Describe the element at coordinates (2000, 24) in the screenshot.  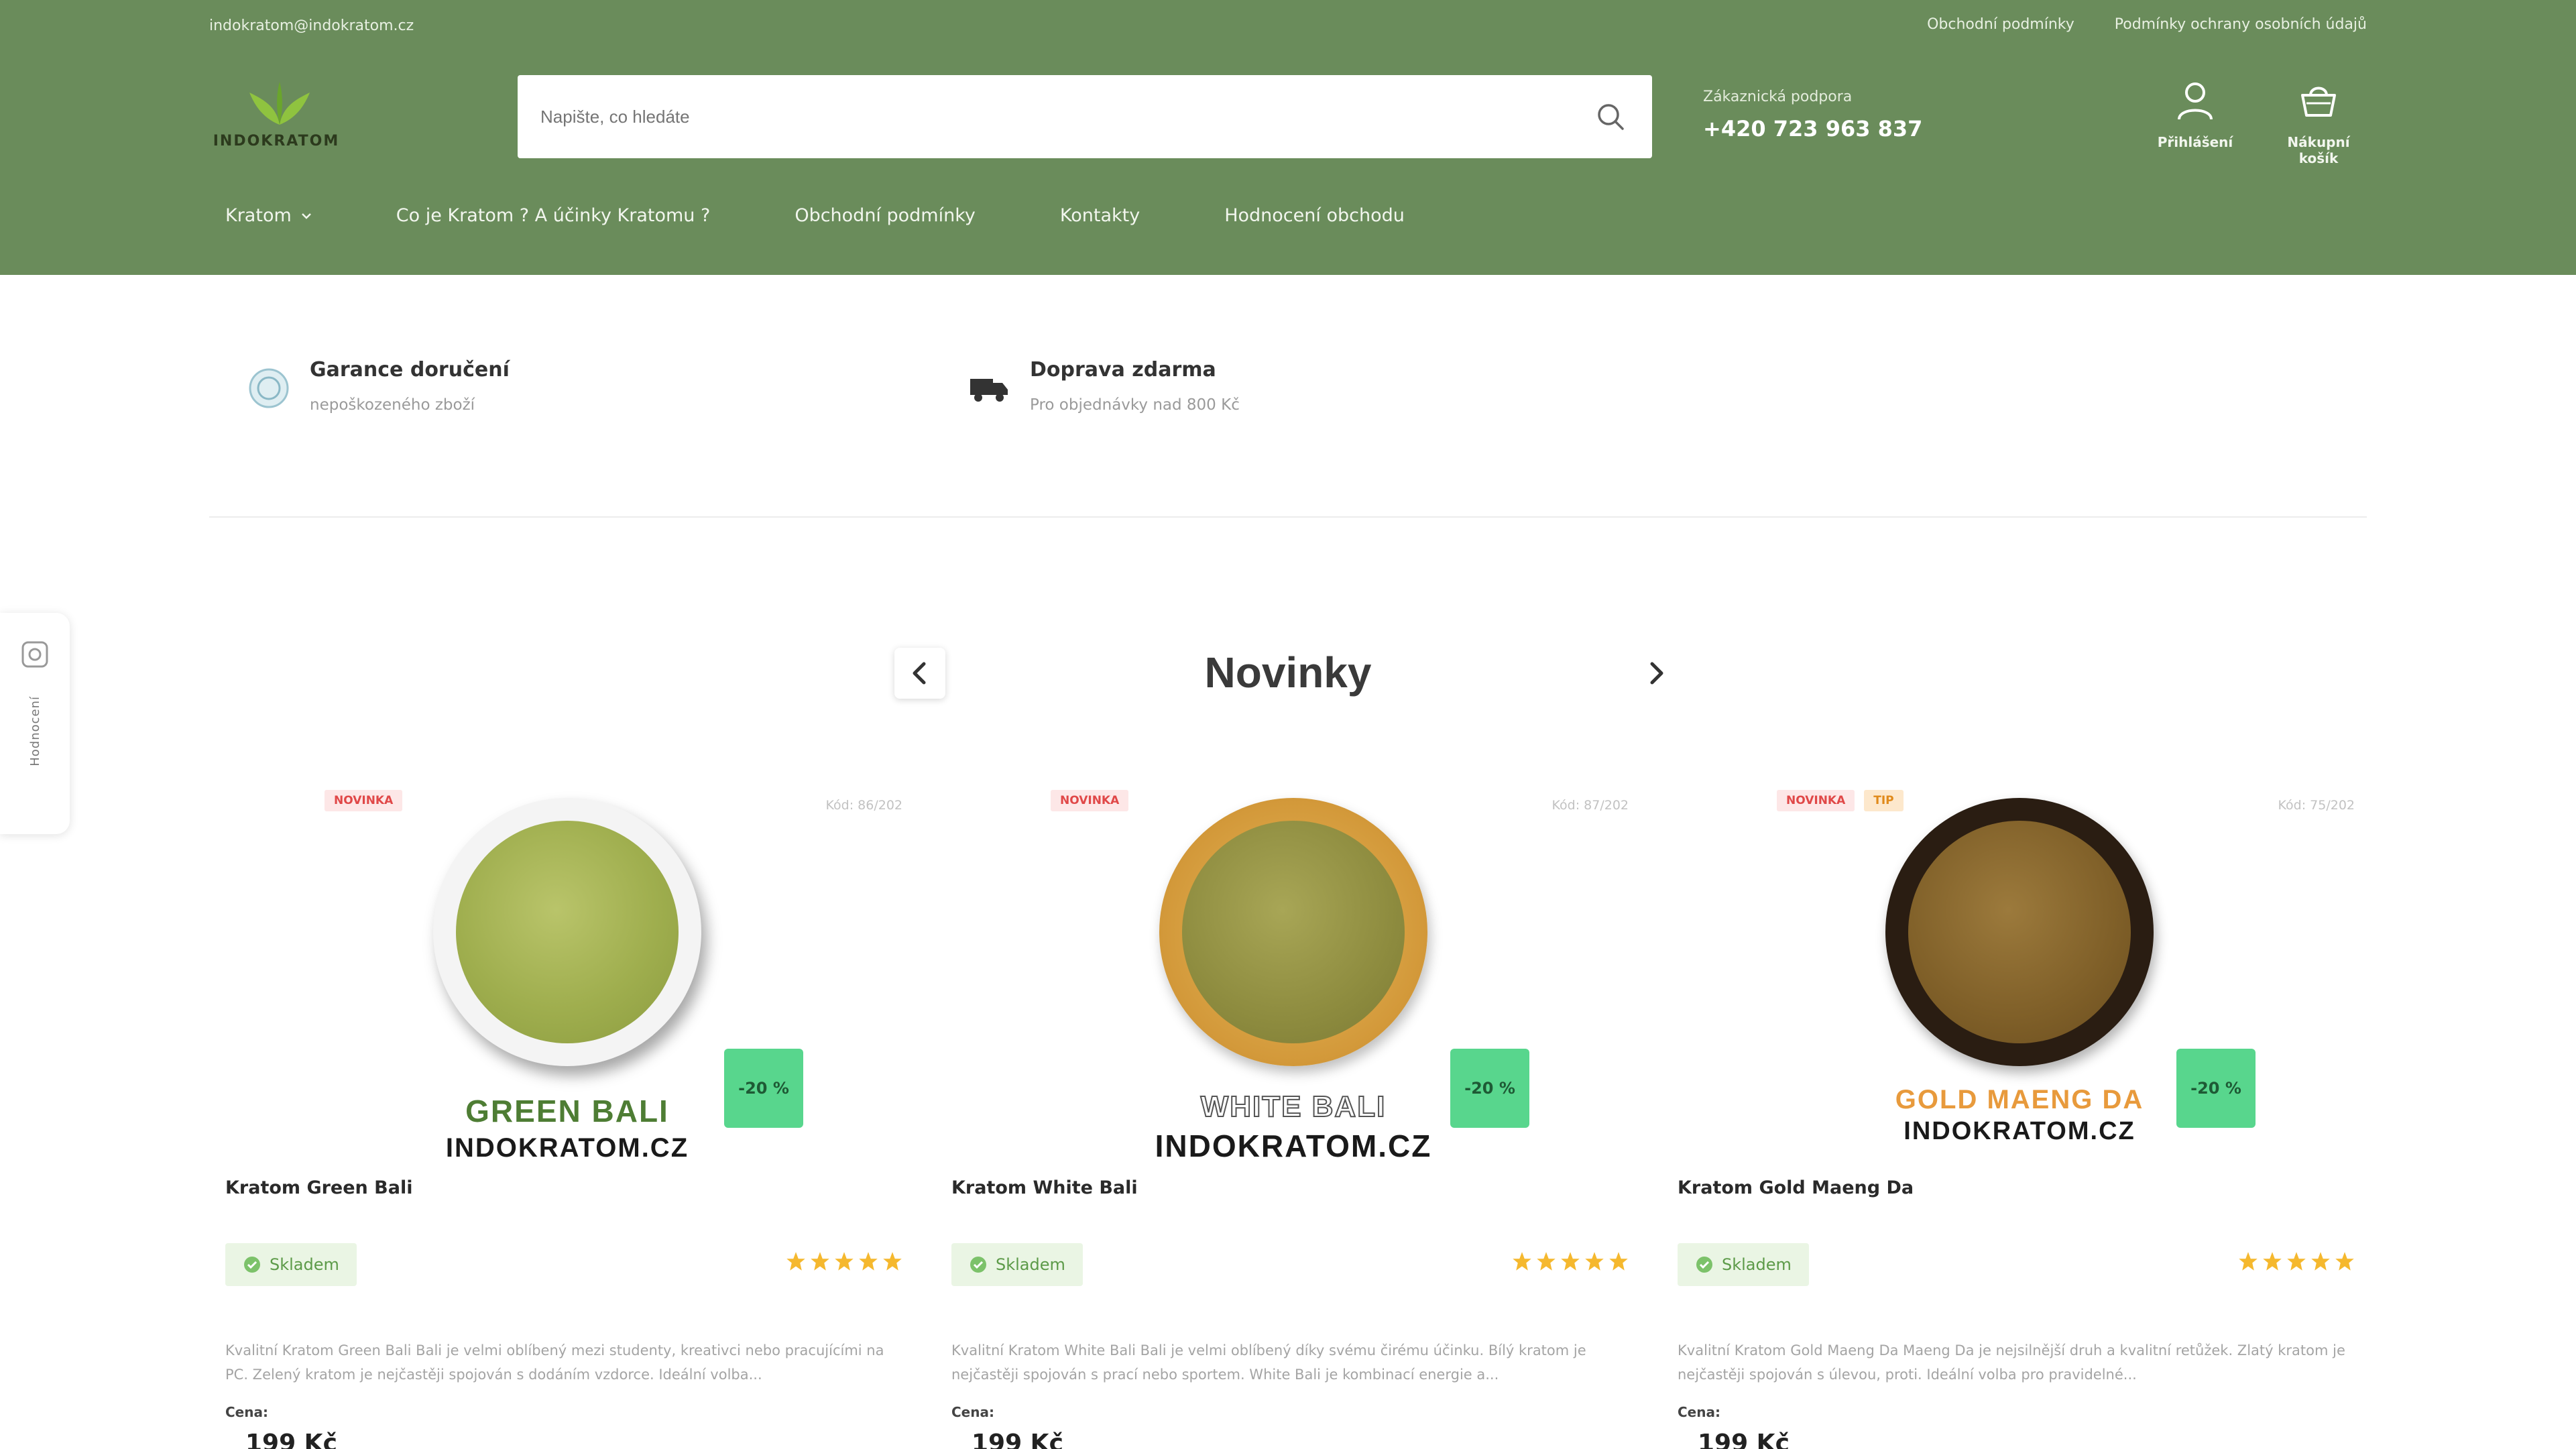
I see `topbar-link-terms: Obchodní podmínky` at that location.